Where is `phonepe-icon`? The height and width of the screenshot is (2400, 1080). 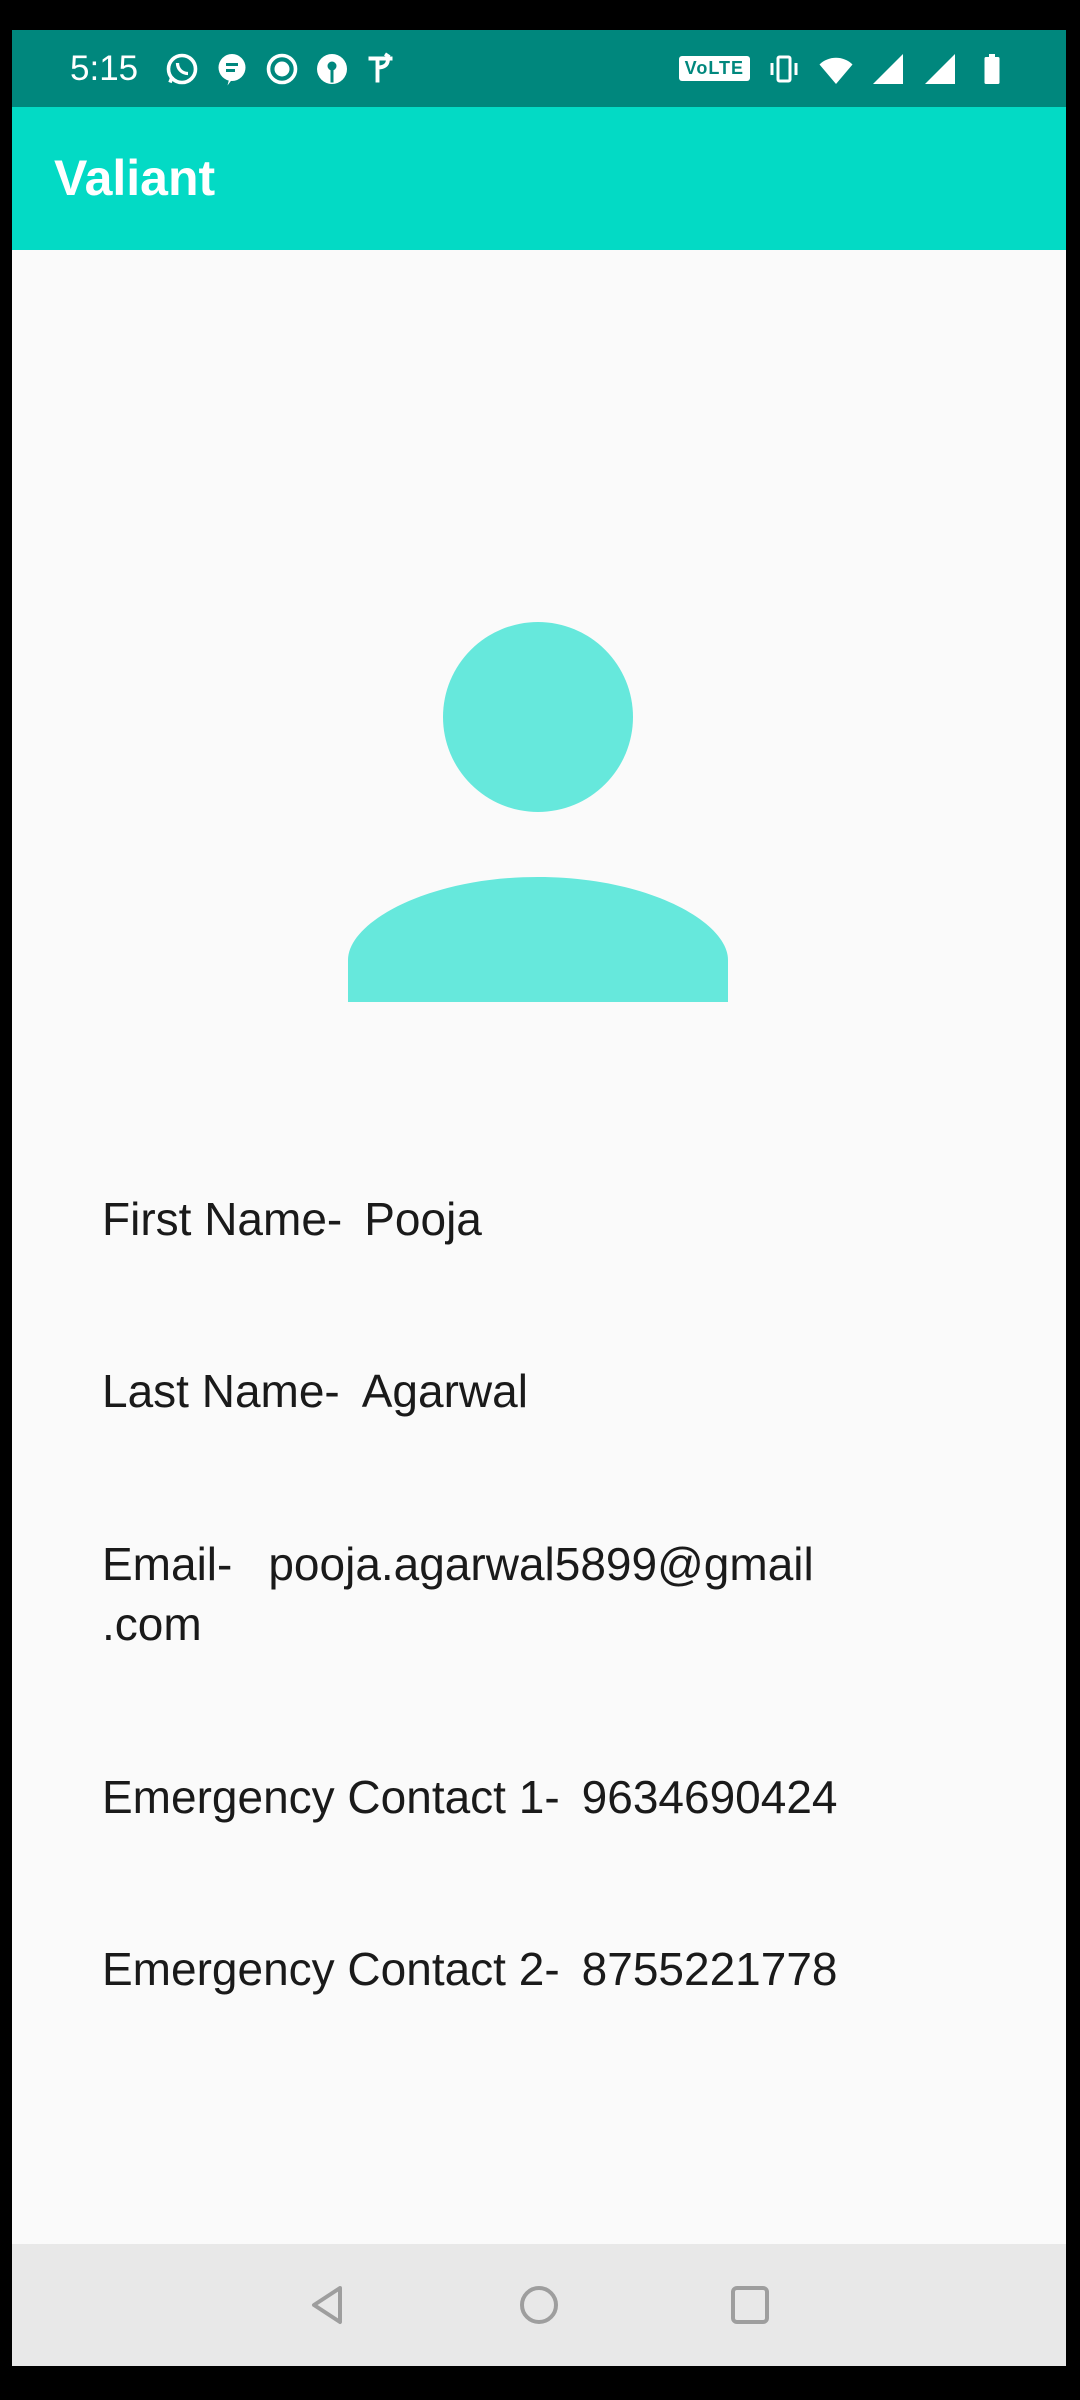
phonepe-icon is located at coordinates (380, 67).